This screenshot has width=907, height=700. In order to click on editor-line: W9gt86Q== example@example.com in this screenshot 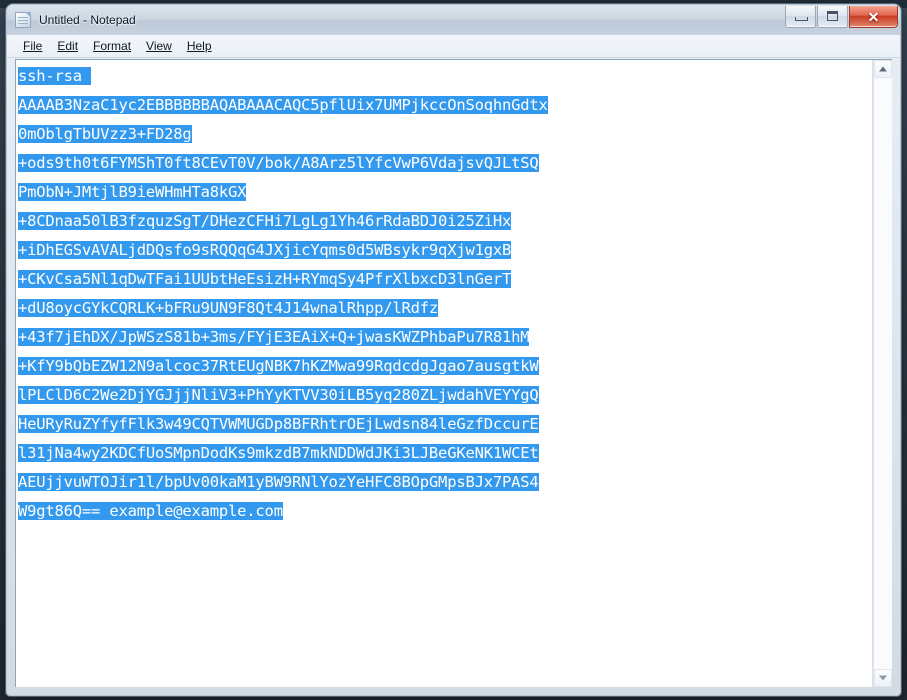, I will do `click(445, 511)`.